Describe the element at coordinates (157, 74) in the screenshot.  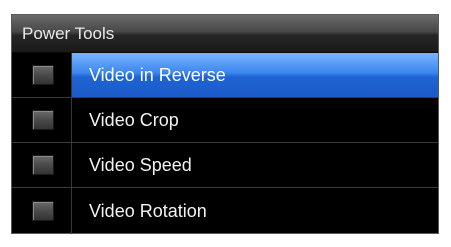
I see `list-item-label: Video in Reverse` at that location.